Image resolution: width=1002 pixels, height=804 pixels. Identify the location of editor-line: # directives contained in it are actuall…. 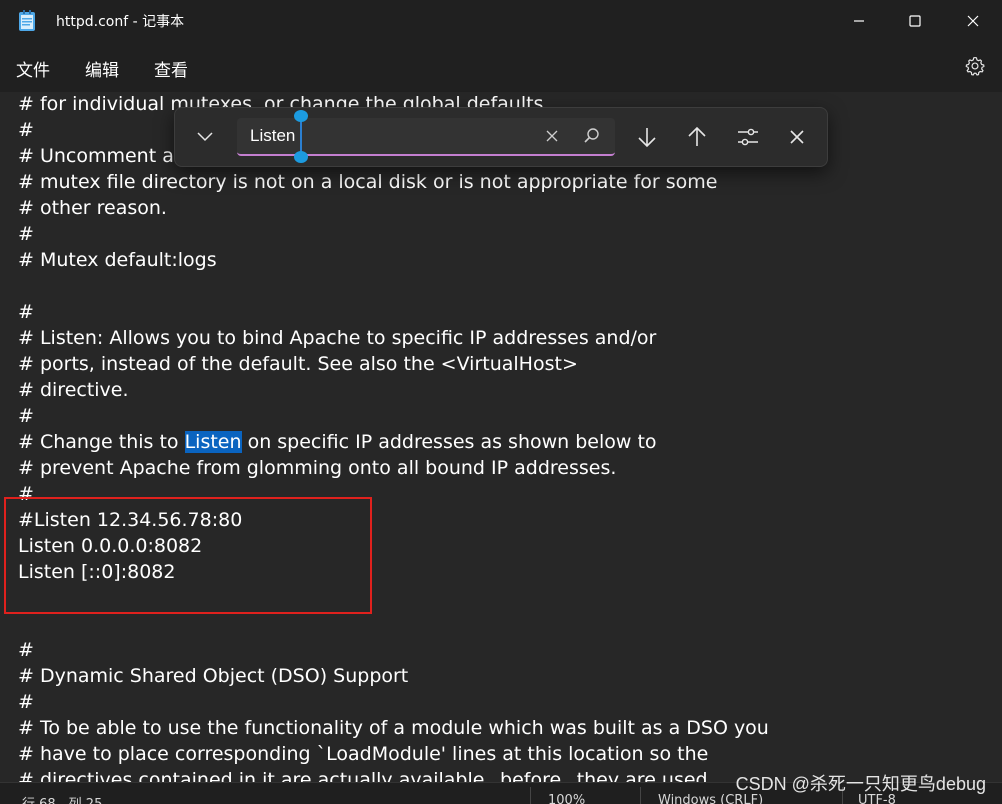
(366, 775).